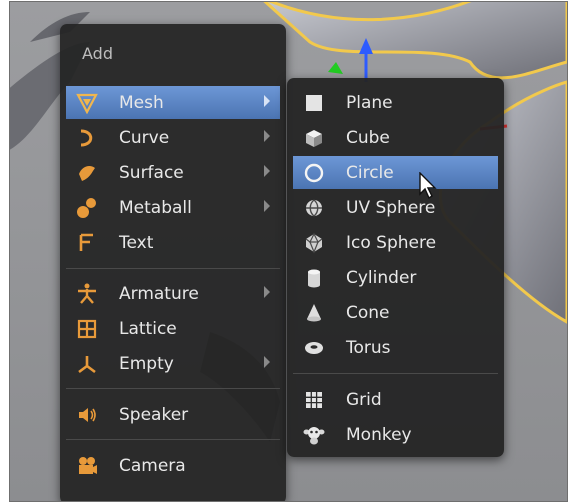 Image resolution: width=569 pixels, height=502 pixels. What do you see at coordinates (314, 103) in the screenshot?
I see `plane-icon` at bounding box center [314, 103].